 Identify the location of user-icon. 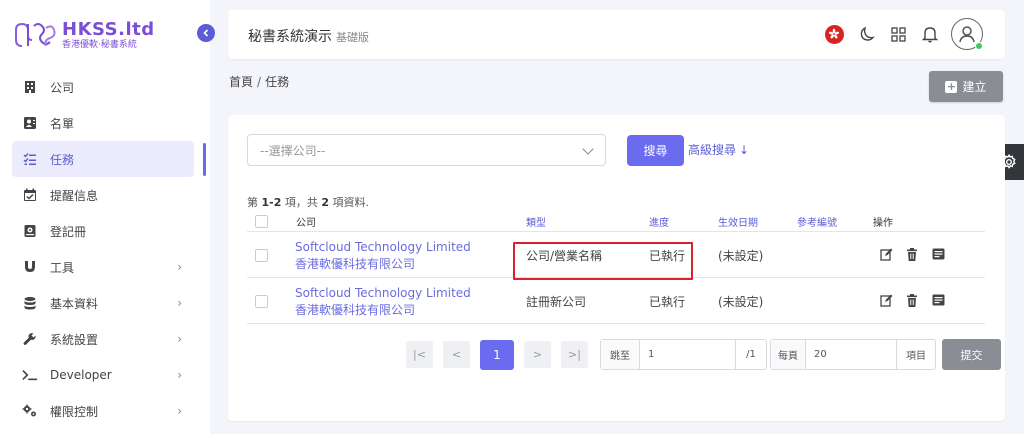
(967, 34).